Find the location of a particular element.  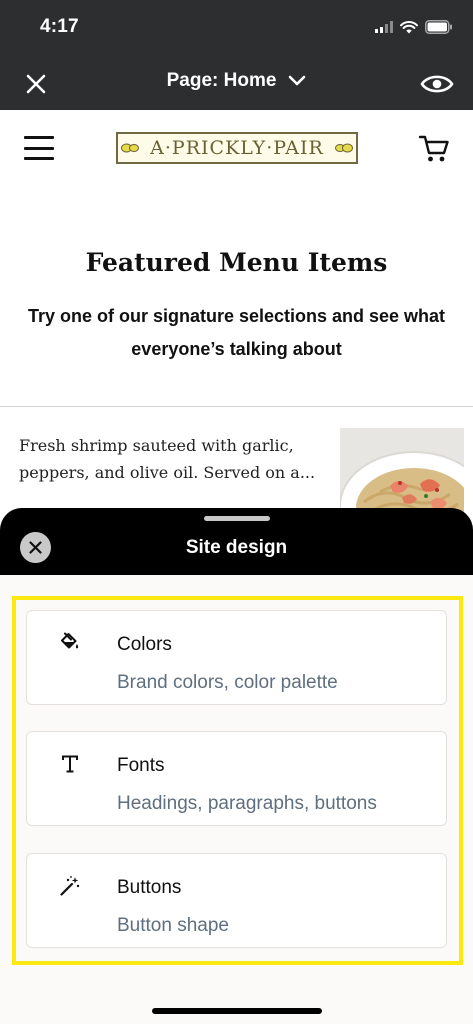

sheet-title: Site design is located at coordinates (236, 547).